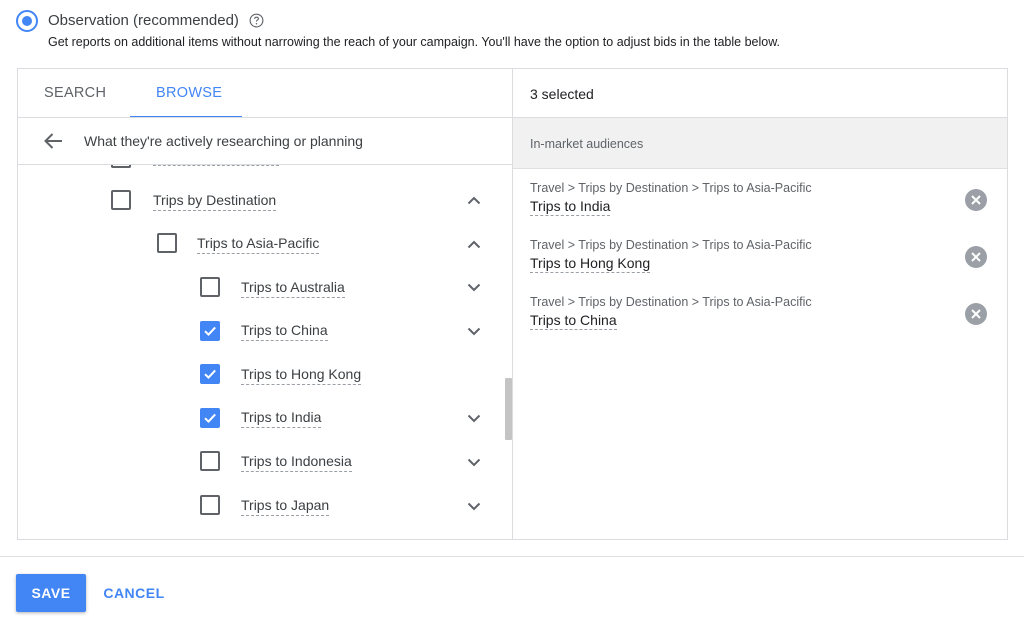  I want to click on arrow-back-icon, so click(53, 141).